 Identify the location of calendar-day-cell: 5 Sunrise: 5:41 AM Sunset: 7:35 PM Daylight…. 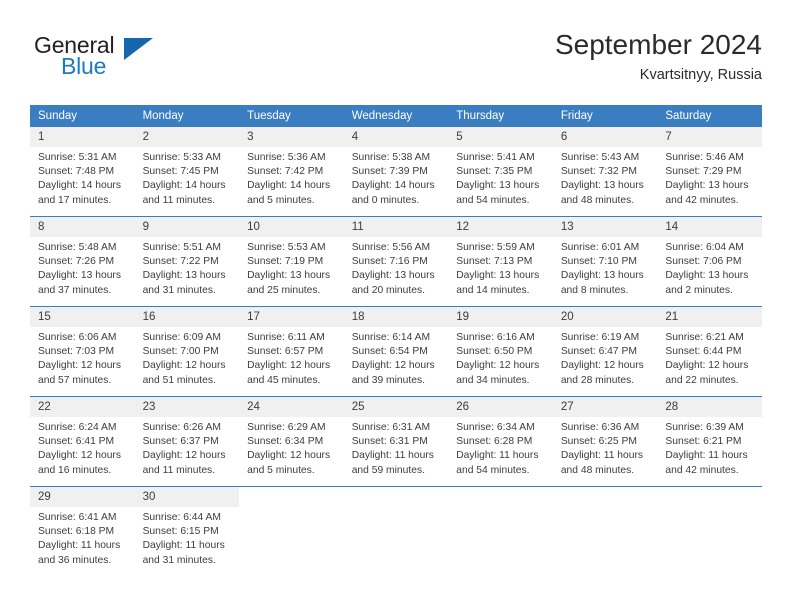
(500, 172).